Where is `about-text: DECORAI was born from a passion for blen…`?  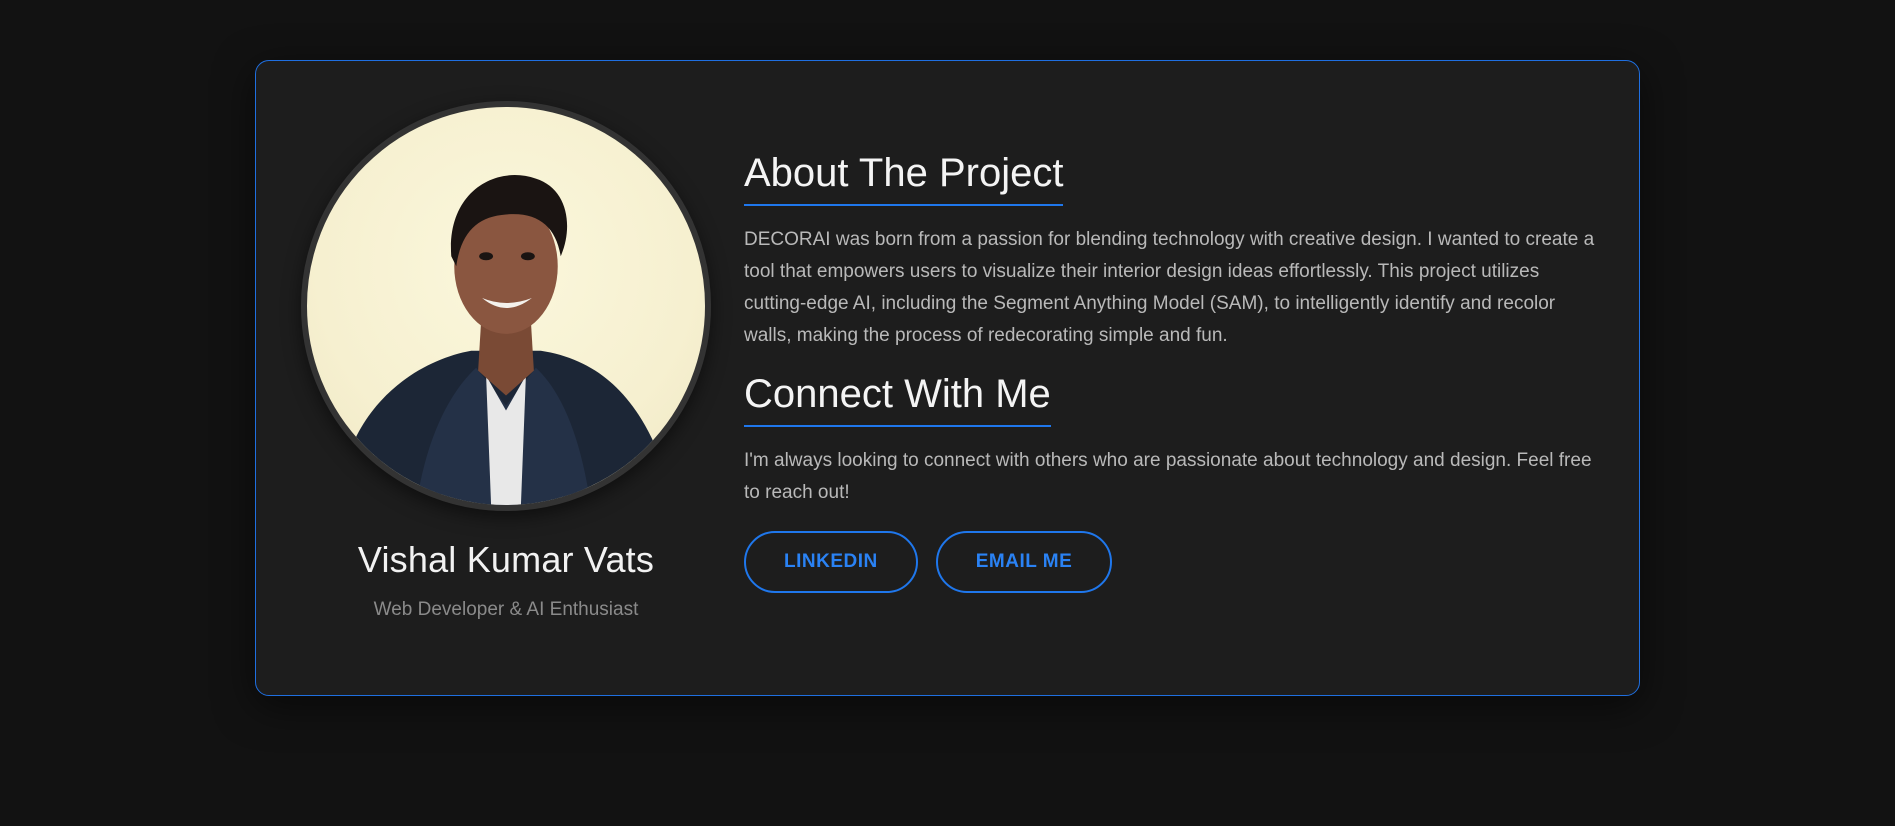
about-text: DECORAI was born from a passion for blen… is located at coordinates (1169, 287).